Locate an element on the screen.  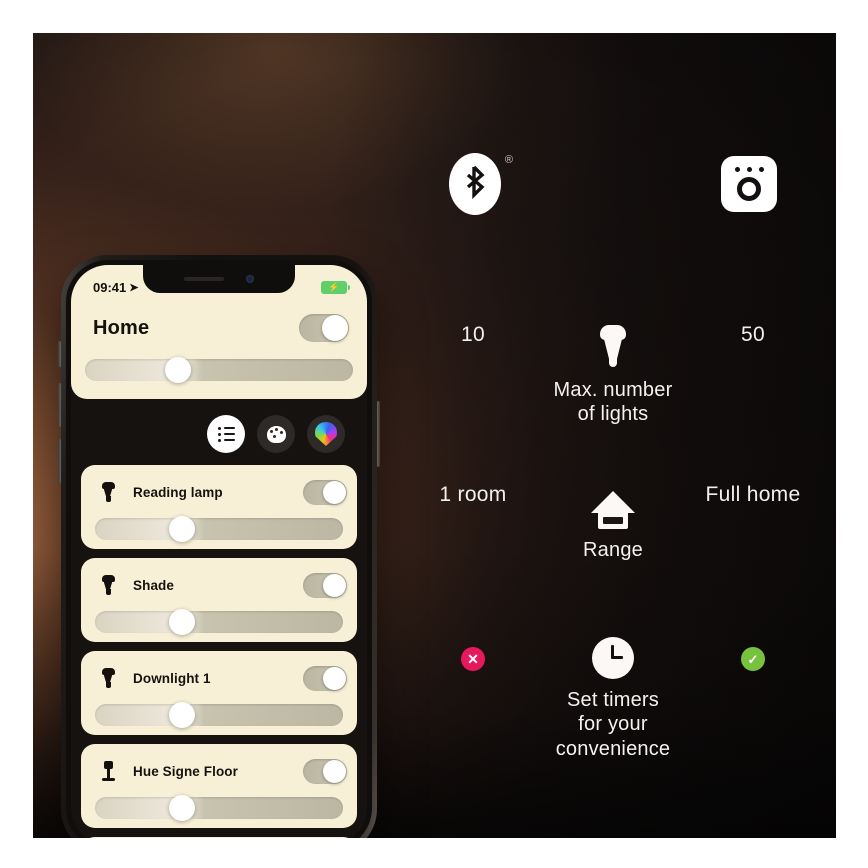
status-bar-time-group: 09:41 ➤ is located at coordinates (115, 287).